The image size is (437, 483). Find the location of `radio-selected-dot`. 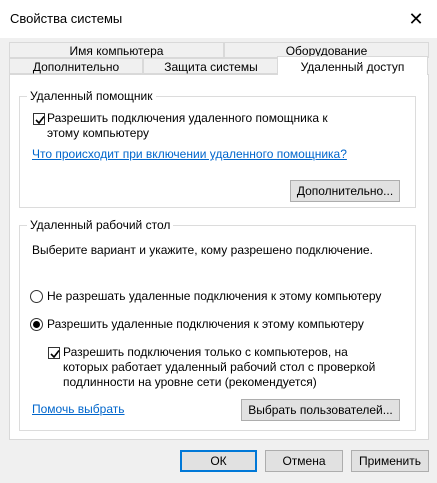

radio-selected-dot is located at coordinates (36, 324).